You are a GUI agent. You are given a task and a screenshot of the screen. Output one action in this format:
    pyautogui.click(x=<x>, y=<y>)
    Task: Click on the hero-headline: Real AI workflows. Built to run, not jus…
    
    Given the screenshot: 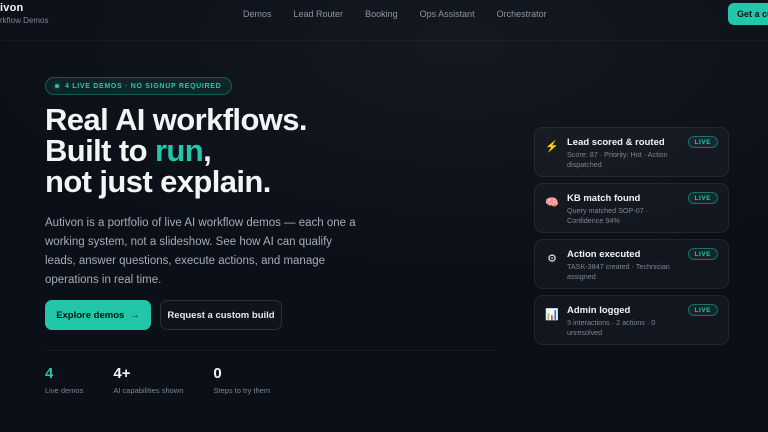 What is the action you would take?
    pyautogui.click(x=270, y=150)
    